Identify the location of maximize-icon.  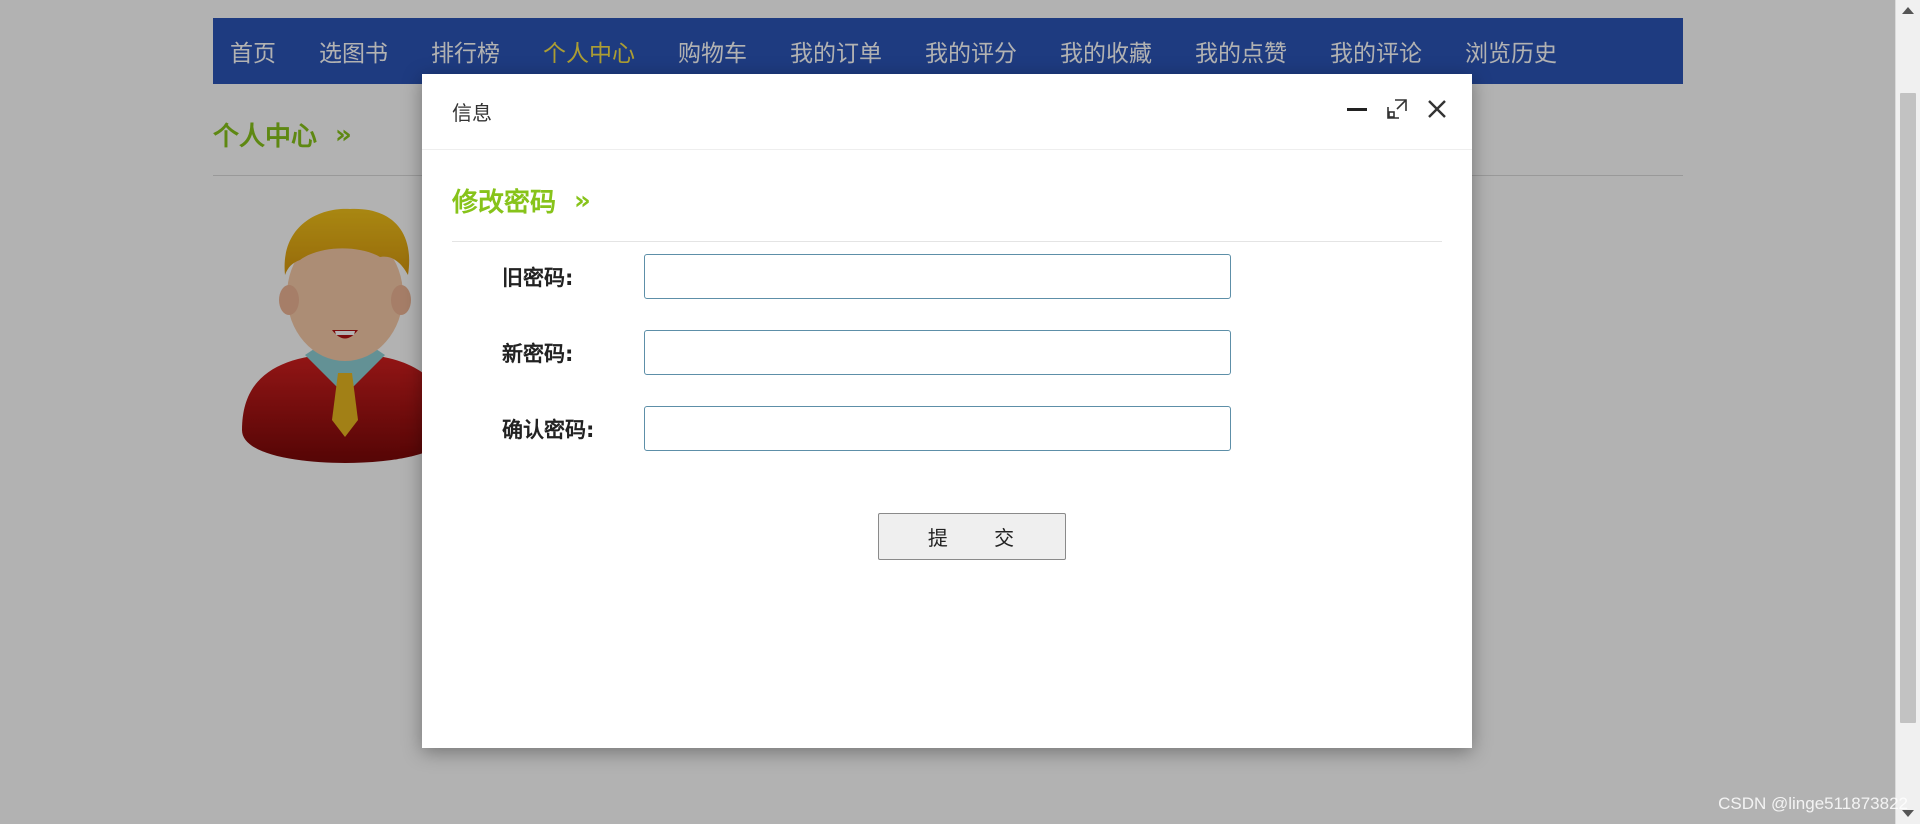
(1397, 109).